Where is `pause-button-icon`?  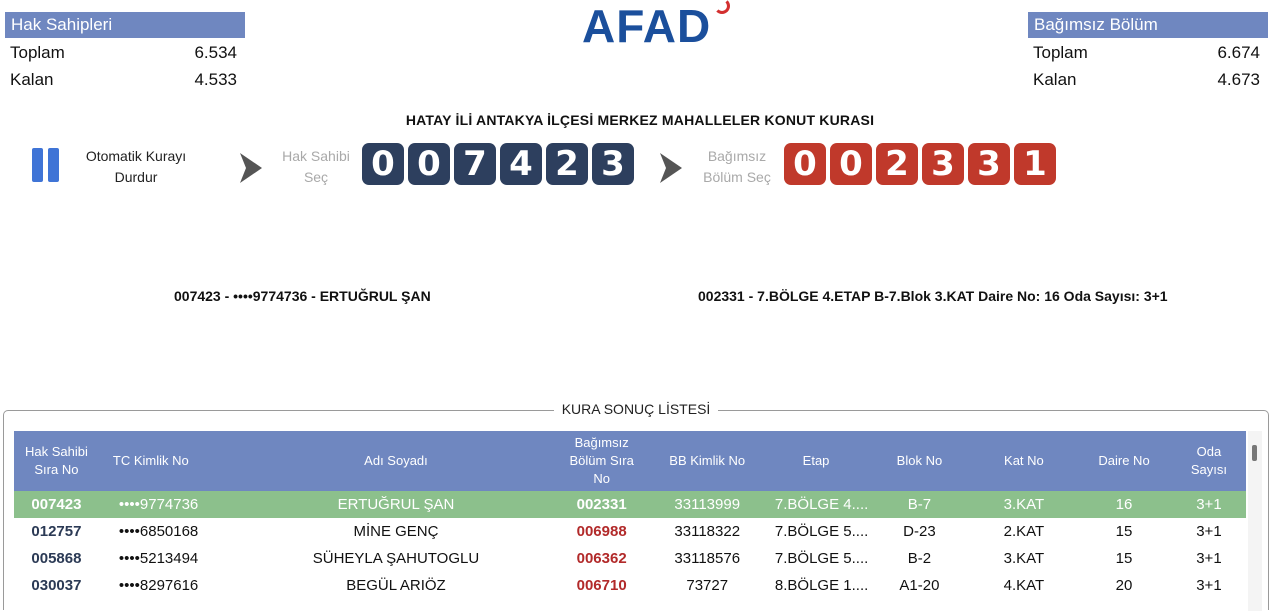
pause-button-icon is located at coordinates (50, 165).